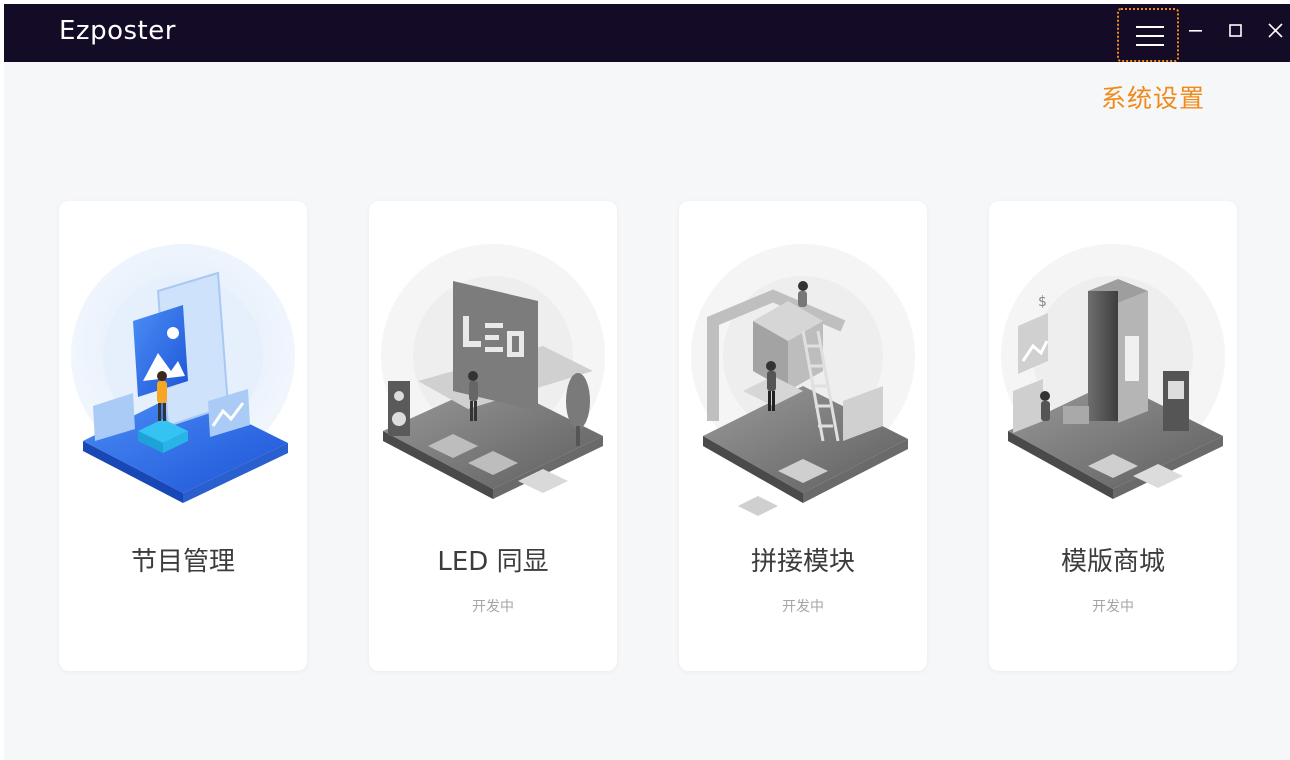  I want to click on close-icon, so click(1275, 30).